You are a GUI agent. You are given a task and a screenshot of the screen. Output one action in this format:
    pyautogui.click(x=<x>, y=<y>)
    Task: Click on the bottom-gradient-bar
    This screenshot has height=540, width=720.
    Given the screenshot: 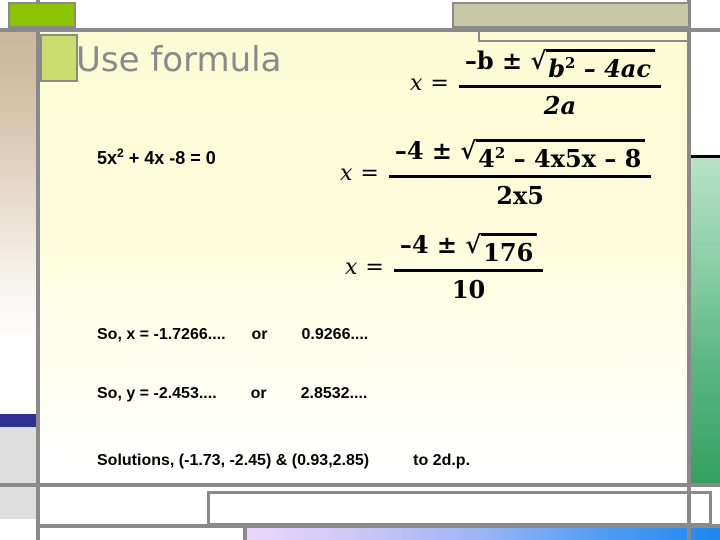 What is the action you would take?
    pyautogui.click(x=482, y=534)
    